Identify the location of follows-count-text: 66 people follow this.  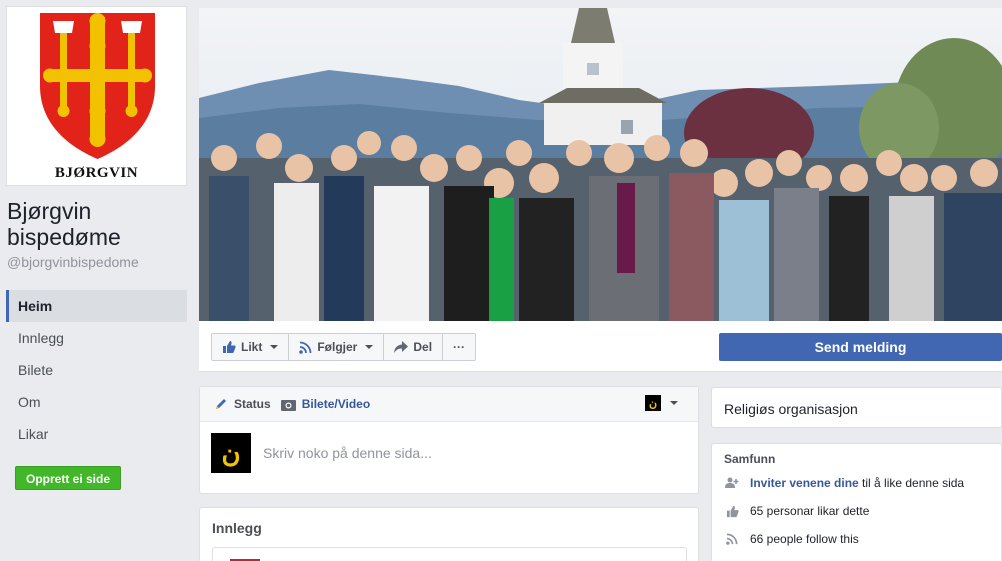
(804, 539).